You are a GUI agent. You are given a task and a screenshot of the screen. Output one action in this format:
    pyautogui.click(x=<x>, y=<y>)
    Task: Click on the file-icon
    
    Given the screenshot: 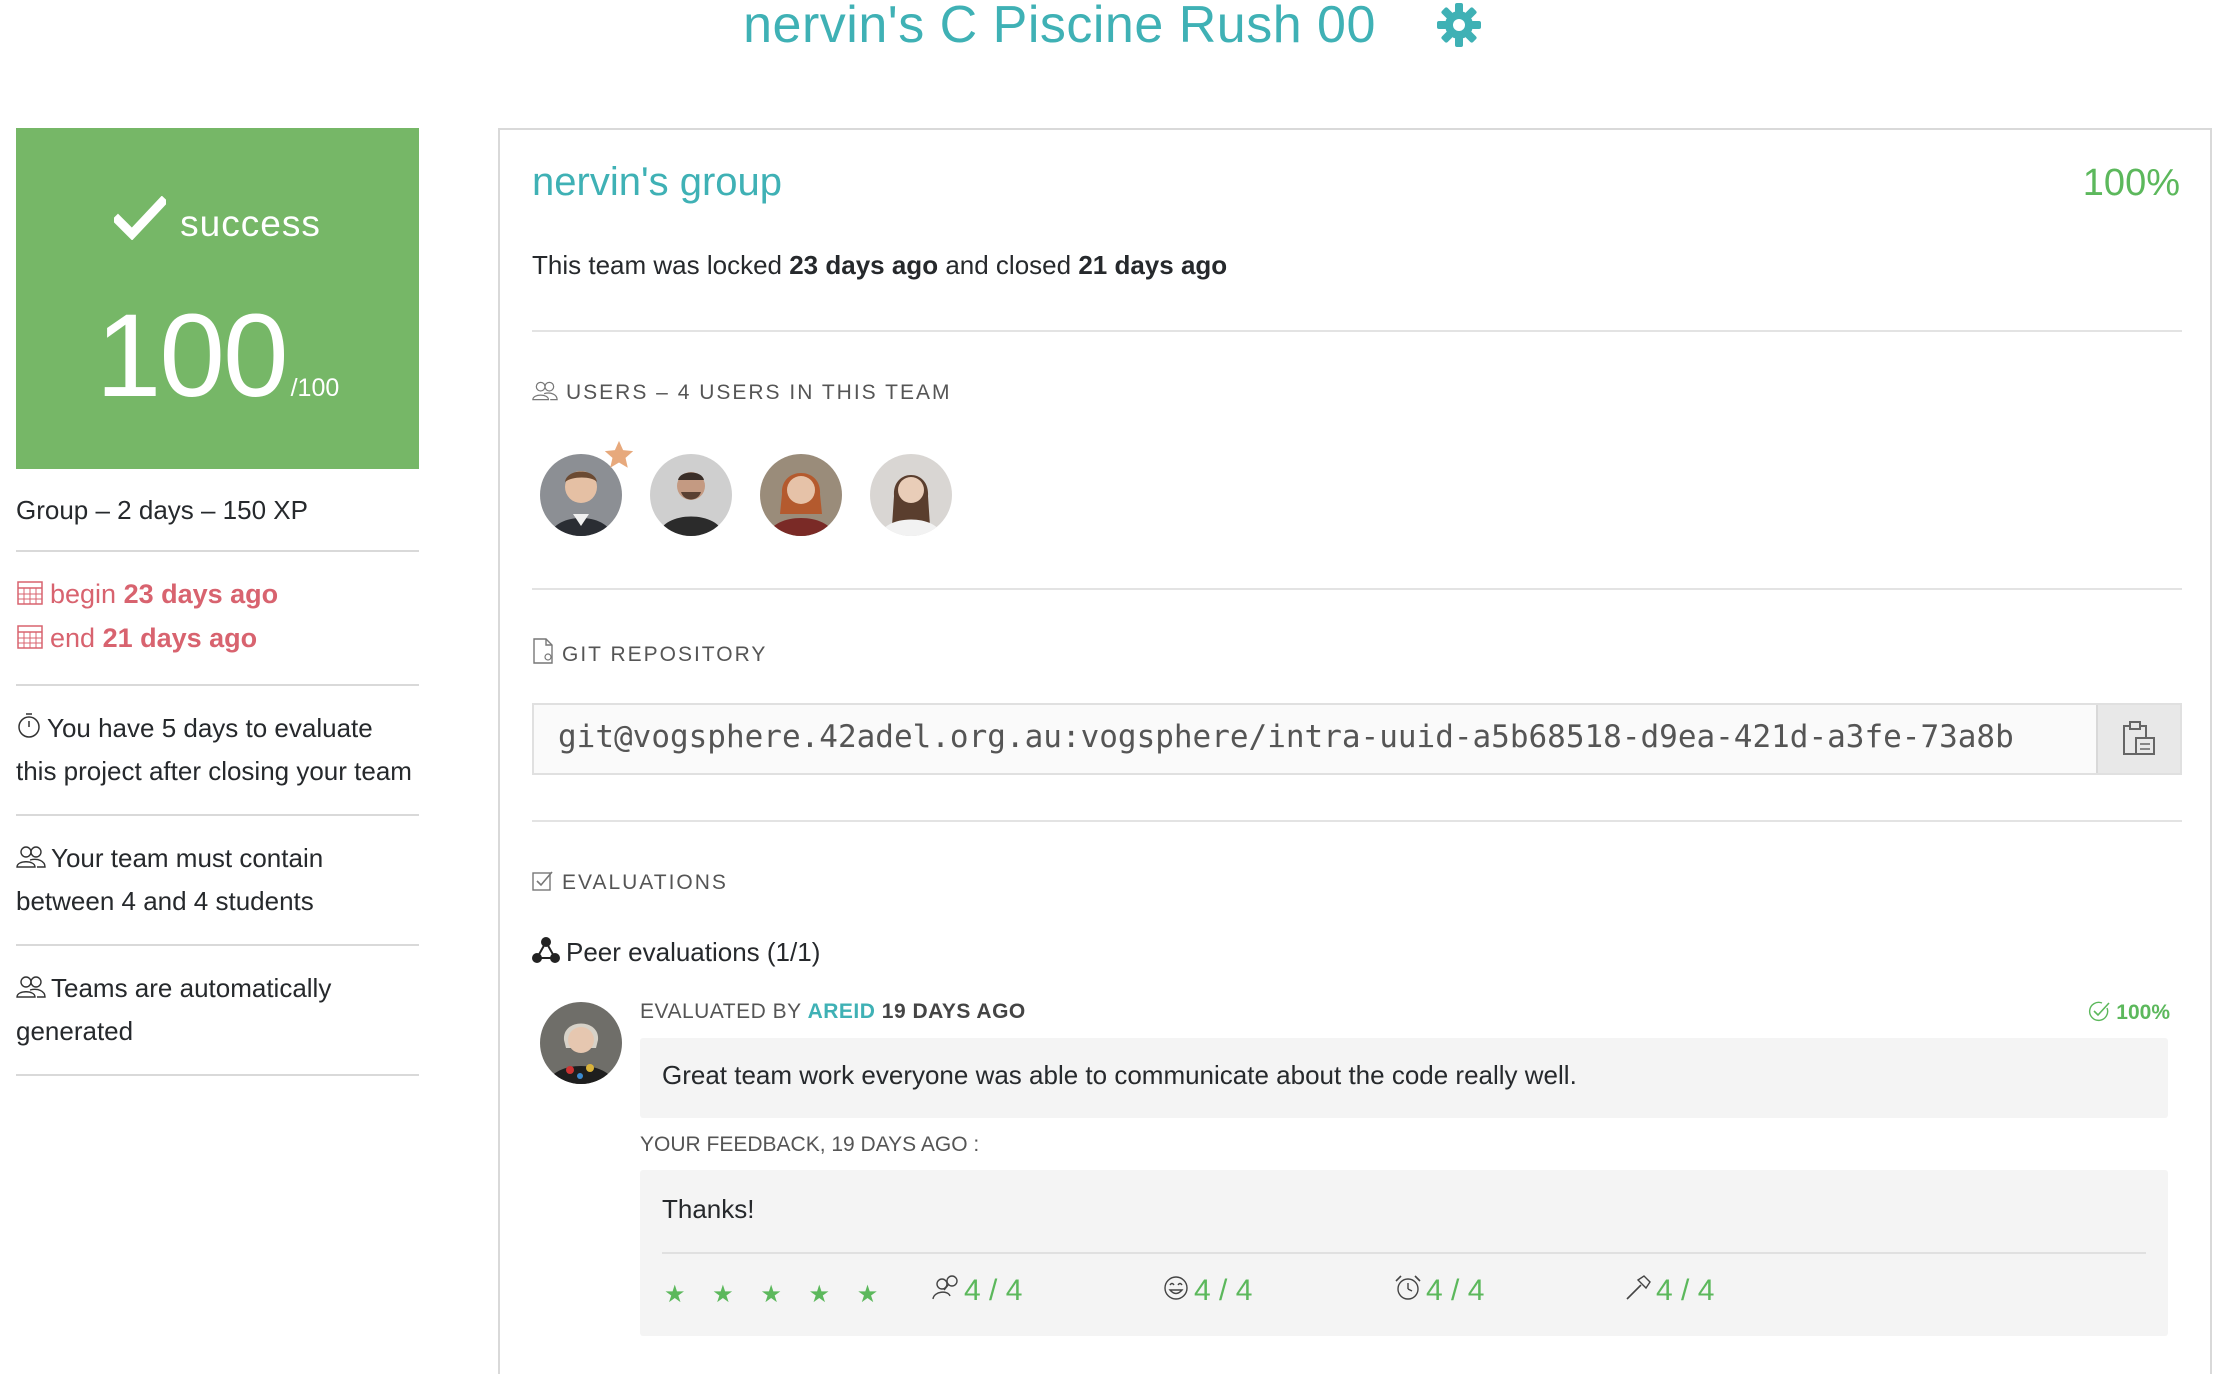 What is the action you would take?
    pyautogui.click(x=543, y=654)
    